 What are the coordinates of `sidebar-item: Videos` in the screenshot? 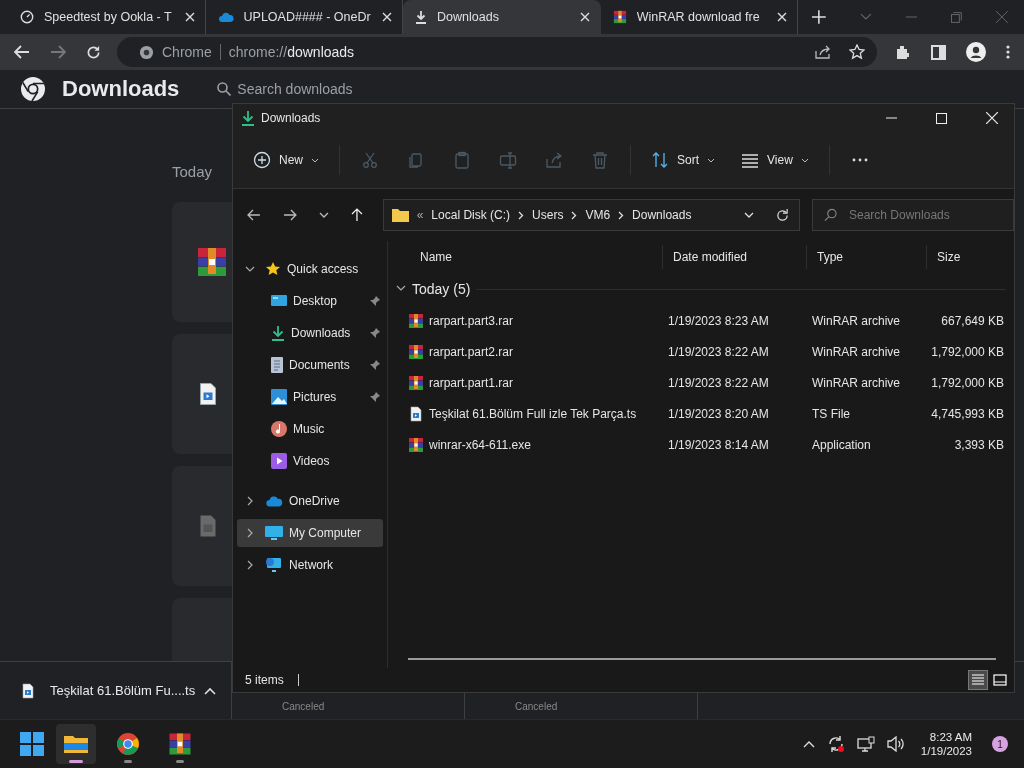 It's located at (310, 461).